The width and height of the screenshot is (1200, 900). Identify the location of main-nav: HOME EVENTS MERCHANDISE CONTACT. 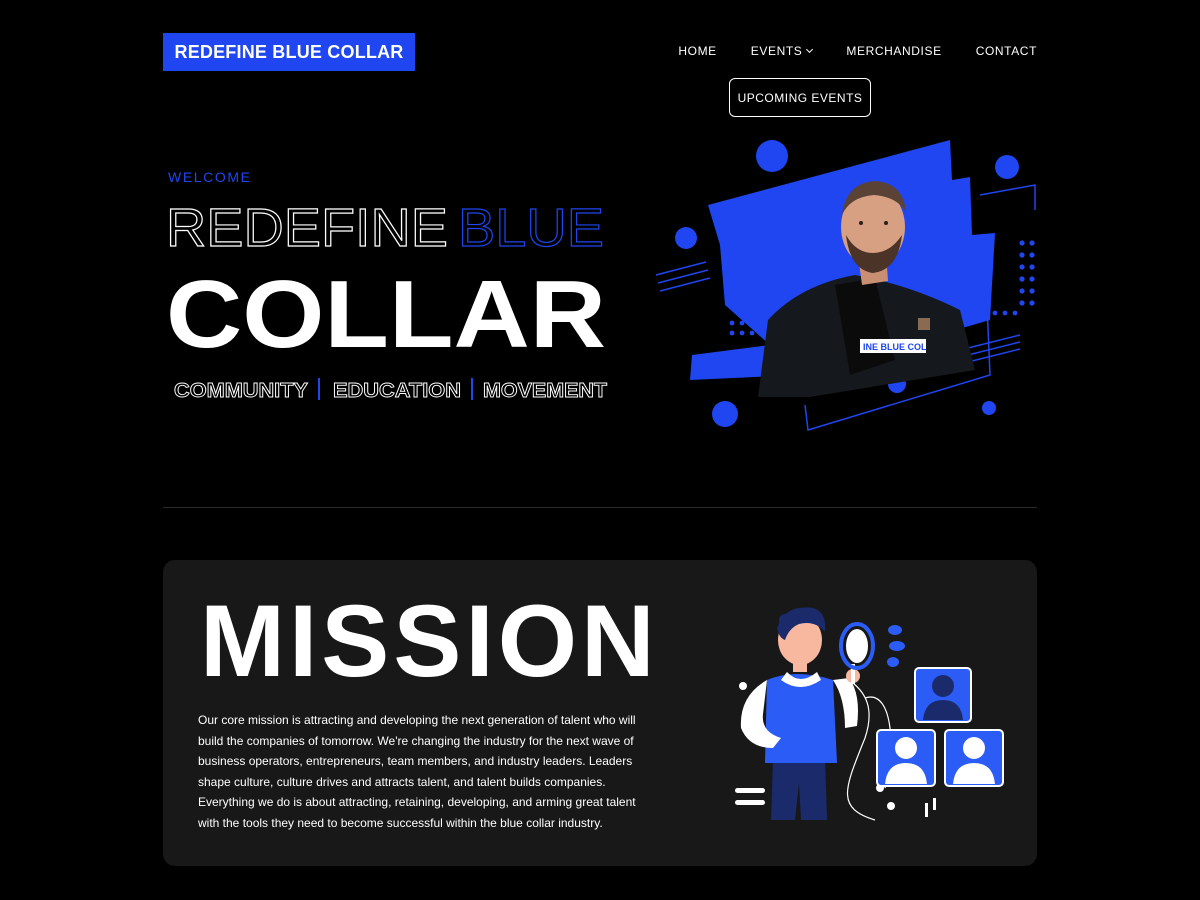
(857, 51).